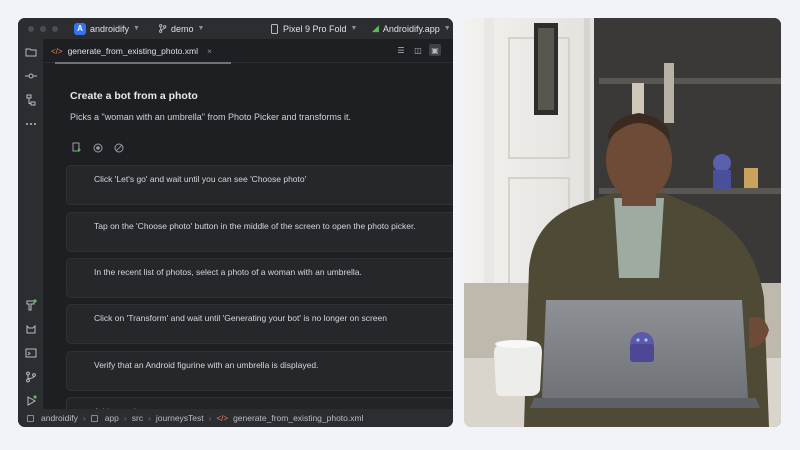 The width and height of the screenshot is (800, 450). Describe the element at coordinates (298, 418) in the screenshot. I see `breadcrumb-item: generate_from_existing_photo.xml` at that location.